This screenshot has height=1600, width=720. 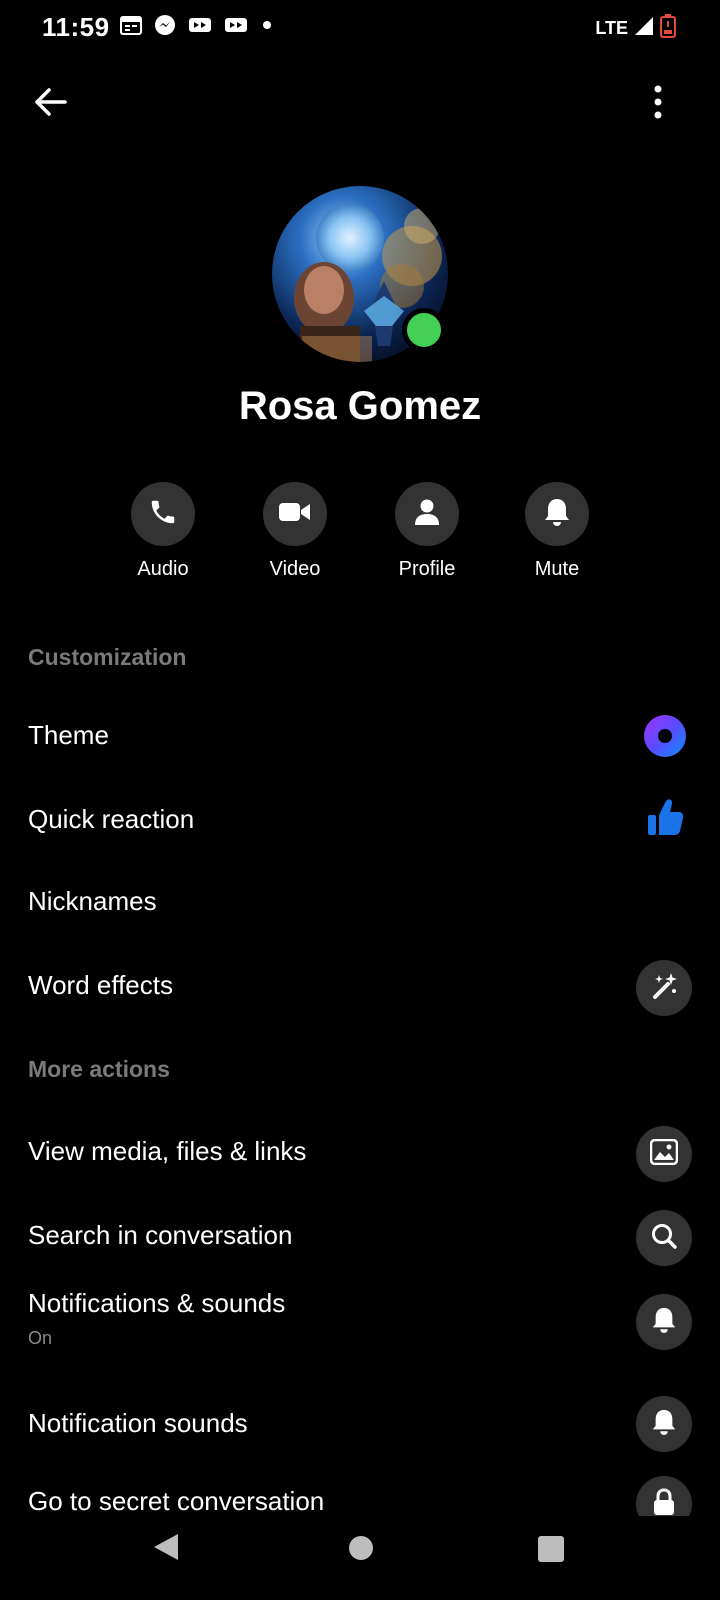 What do you see at coordinates (176, 1501) in the screenshot?
I see `secret-conversation-label: Go to secret conversation` at bounding box center [176, 1501].